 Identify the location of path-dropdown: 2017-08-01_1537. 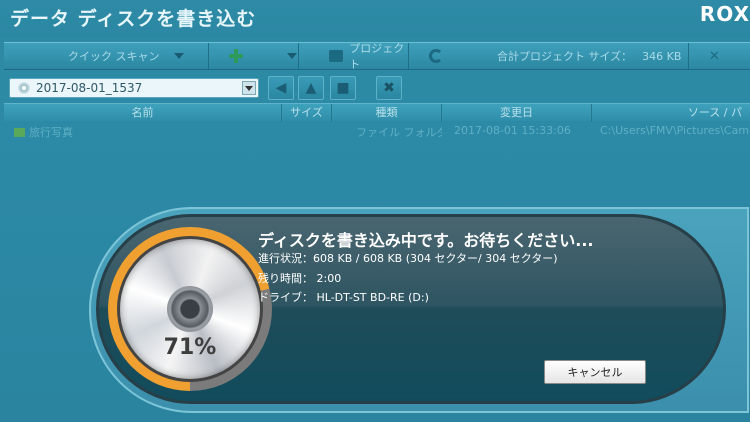
(134, 88).